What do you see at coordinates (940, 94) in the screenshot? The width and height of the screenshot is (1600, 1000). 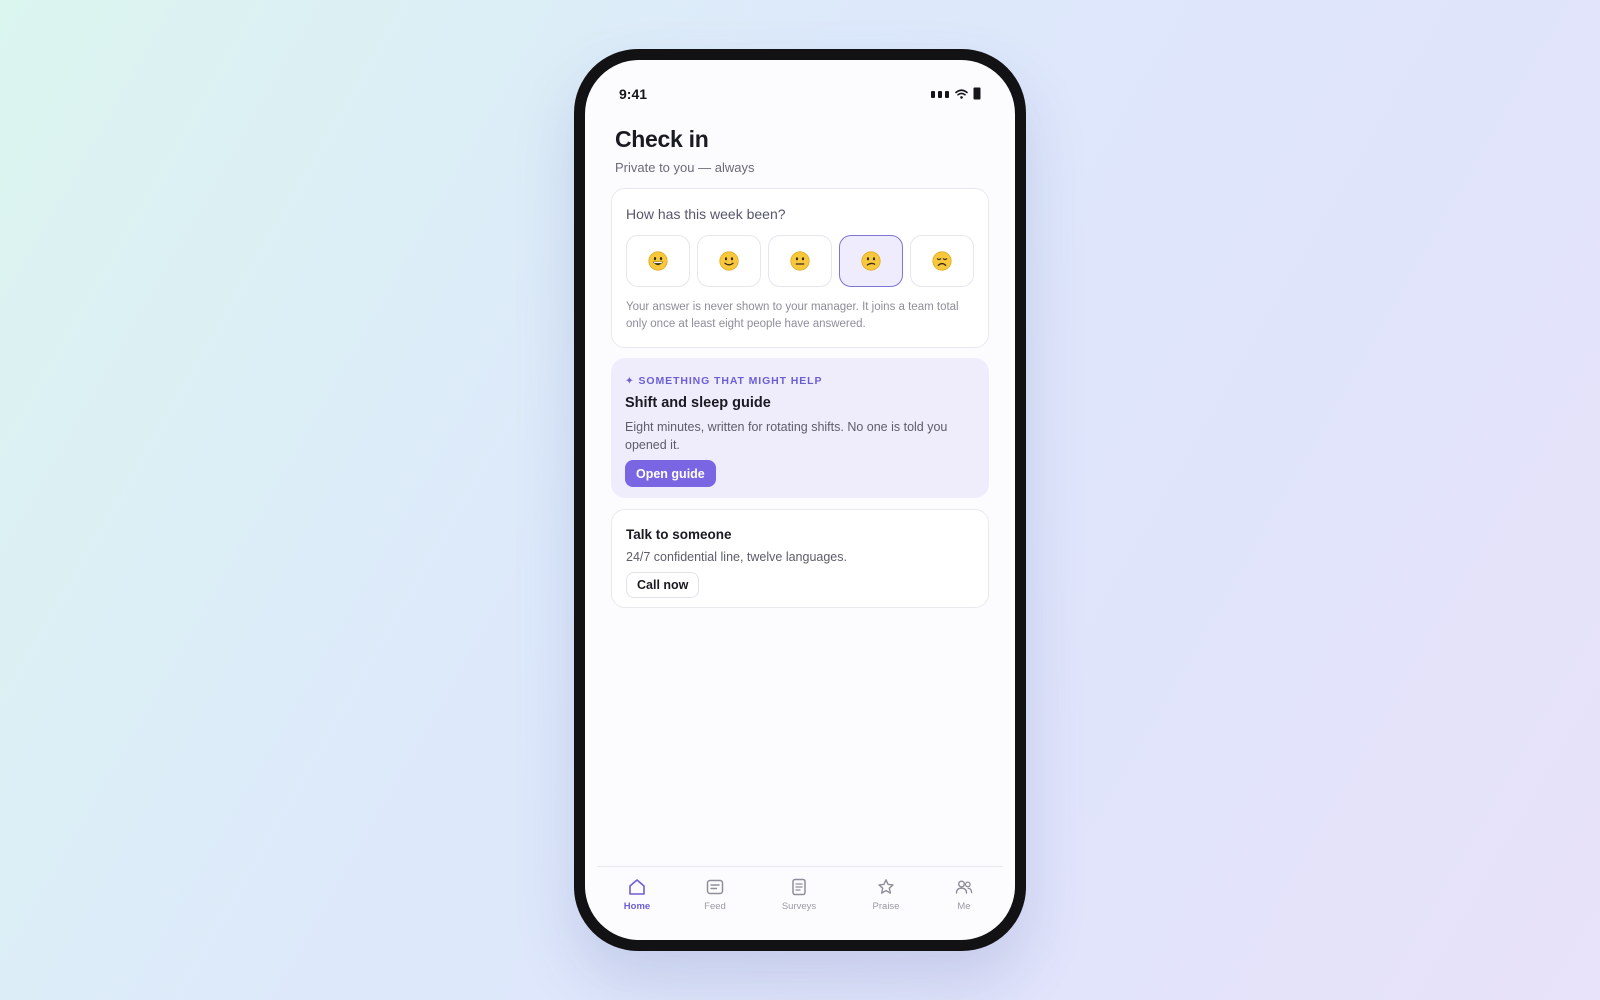 I see `cellular-signal-icon` at bounding box center [940, 94].